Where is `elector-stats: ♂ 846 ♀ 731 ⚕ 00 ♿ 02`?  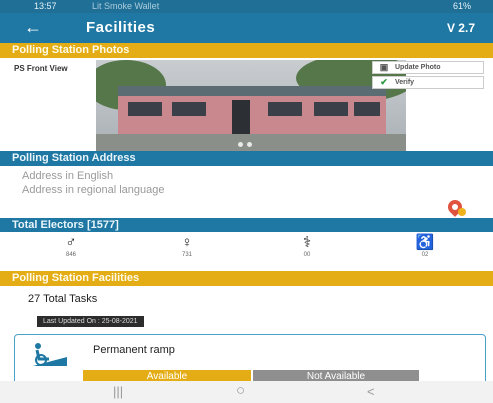
elector-stats: ♂ 846 ♀ 731 ⚕ 00 ♿ 02 is located at coordinates (246, 251).